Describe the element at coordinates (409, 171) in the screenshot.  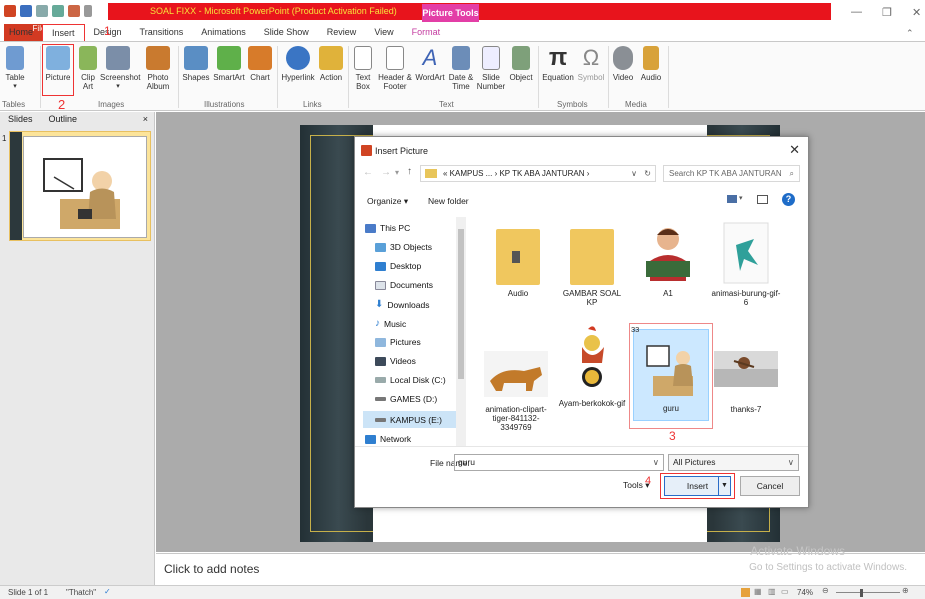
I see `up-arrow-icon: ↑` at that location.